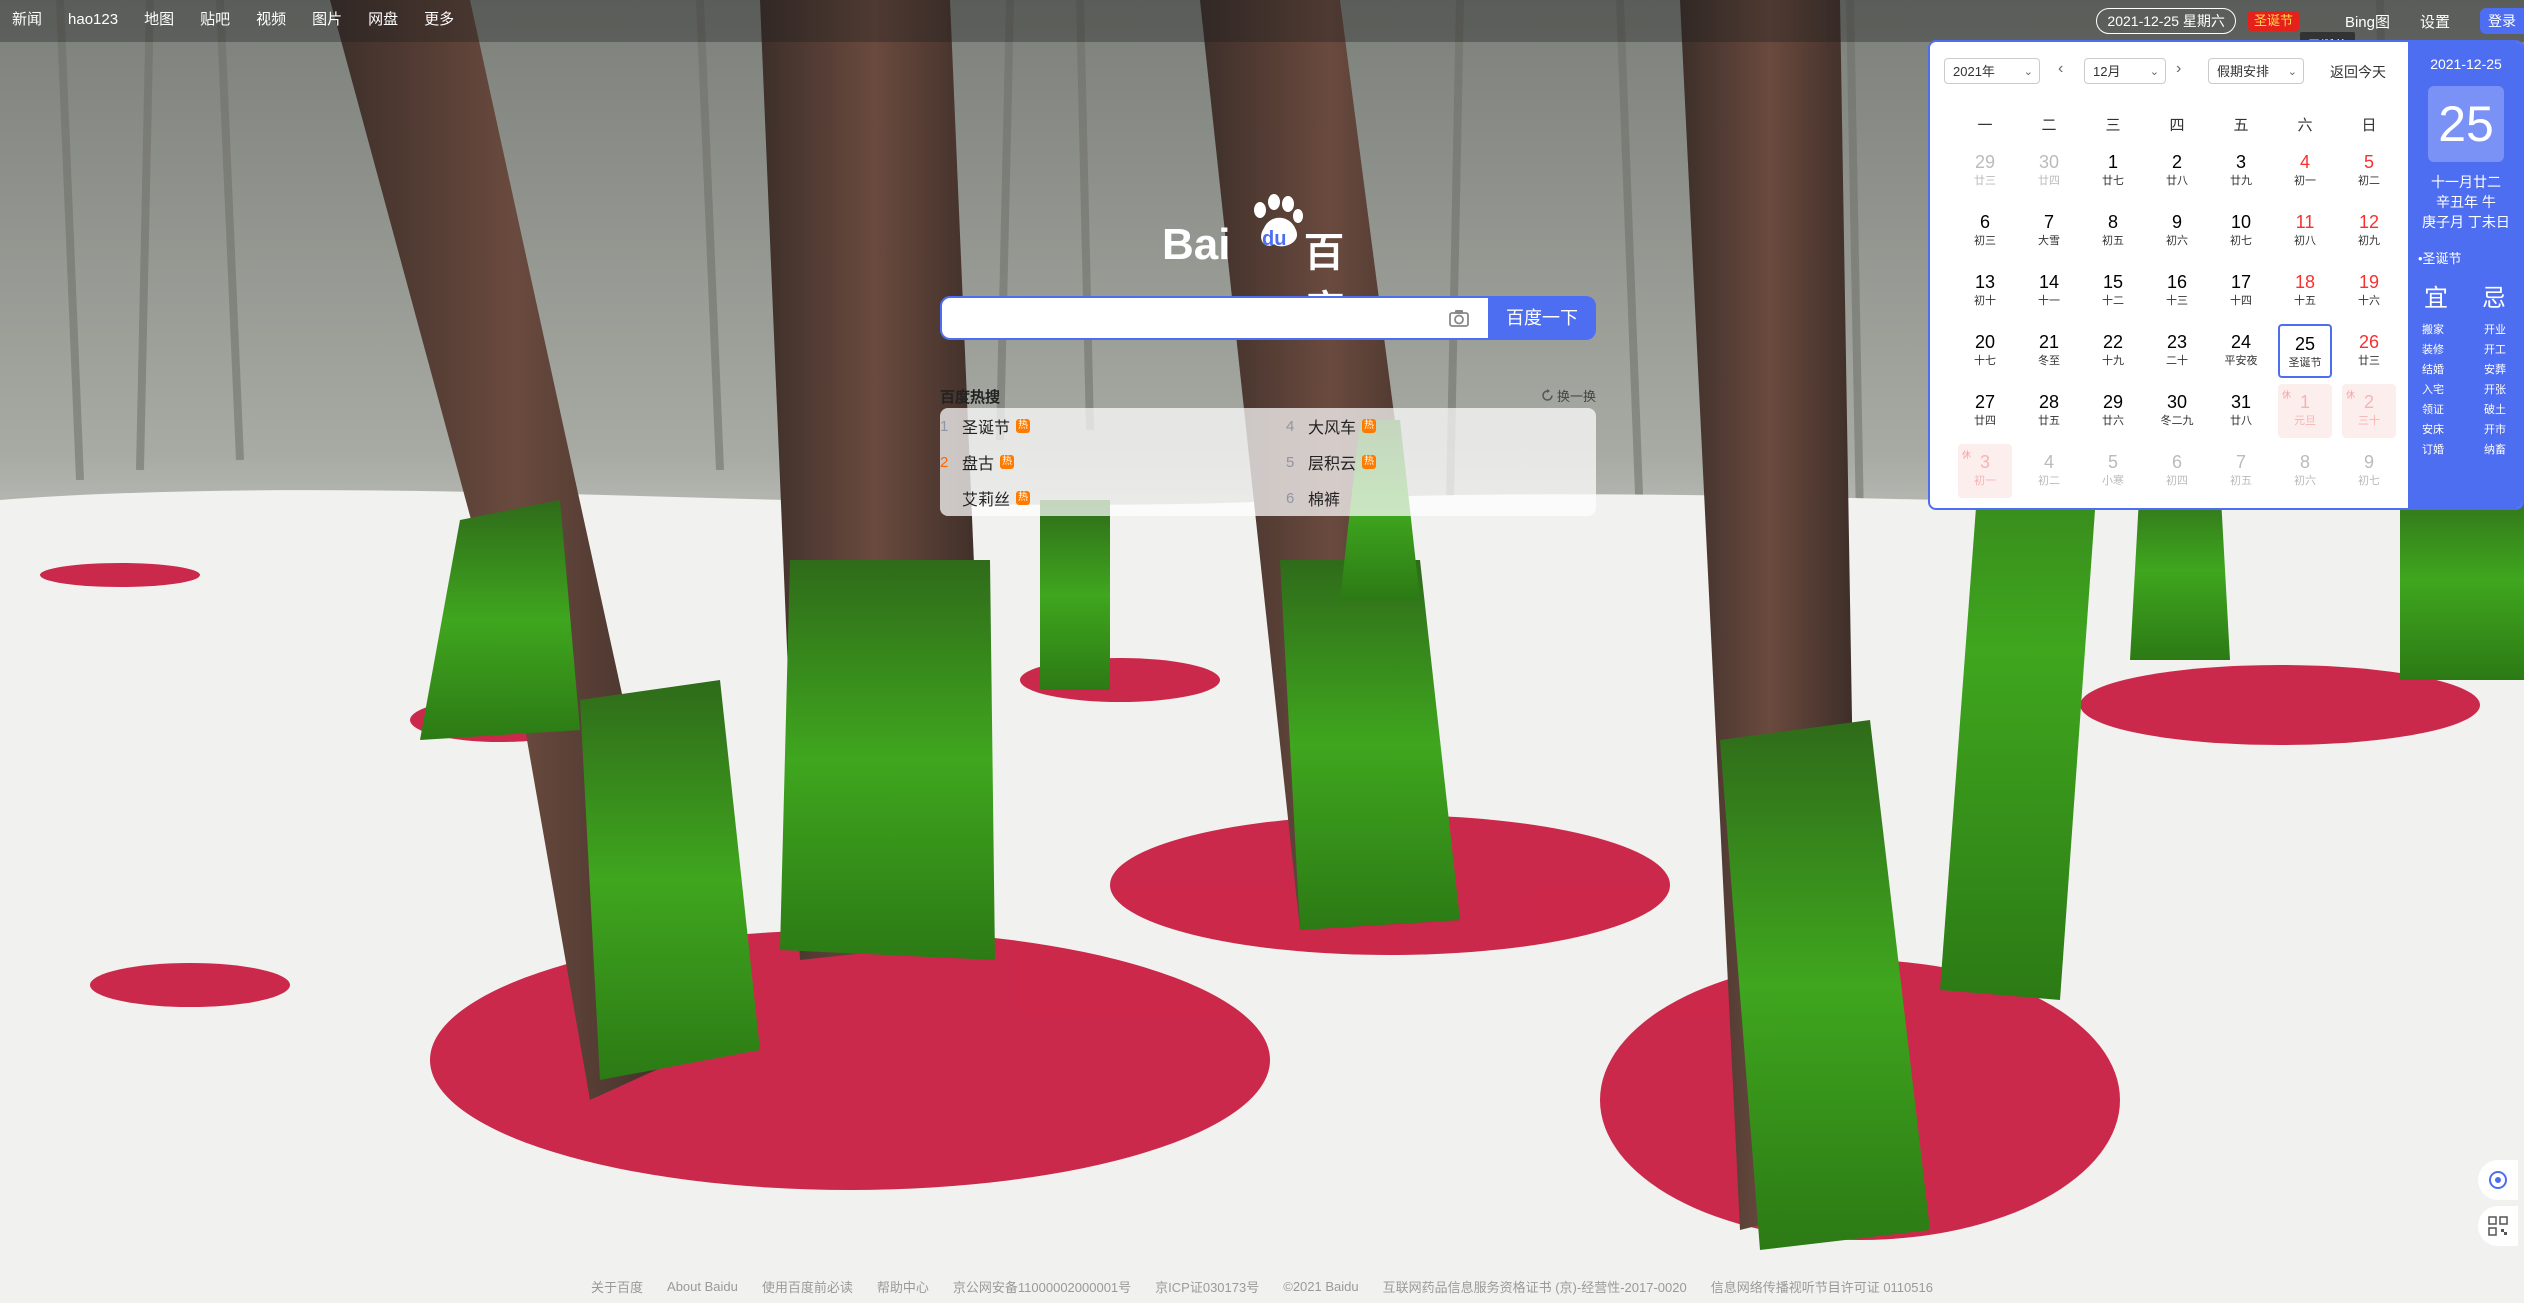 The width and height of the screenshot is (2524, 1303). I want to click on calendar-day: 21 冬至, so click(2049, 351).